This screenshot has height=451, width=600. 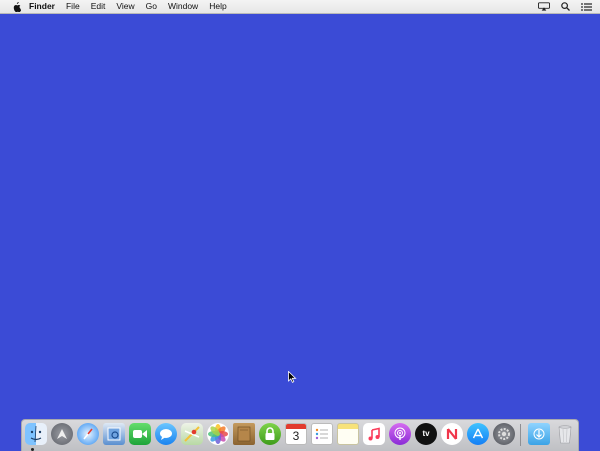 I want to click on menu-file: File, so click(x=73, y=6).